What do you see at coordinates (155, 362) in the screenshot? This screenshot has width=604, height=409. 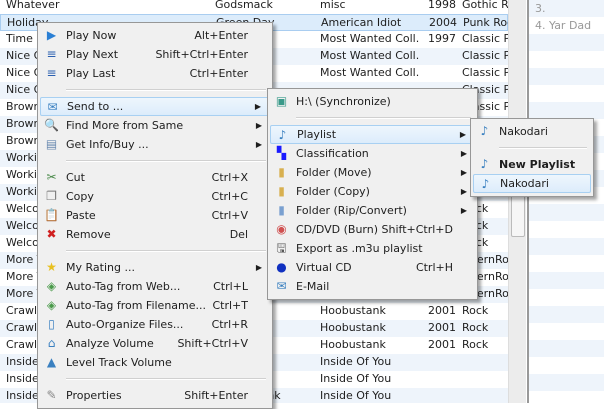 I see `menu-item-level-track-volume: ▲ Level Track Volume` at bounding box center [155, 362].